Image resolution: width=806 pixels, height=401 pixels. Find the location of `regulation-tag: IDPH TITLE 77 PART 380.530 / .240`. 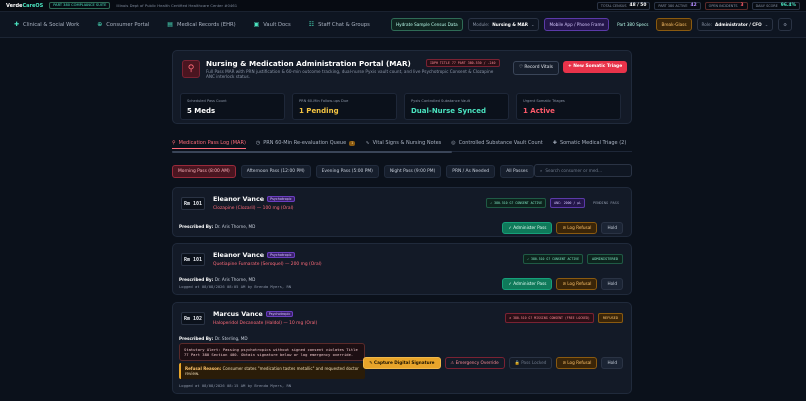

regulation-tag: IDPH TITLE 77 PART 380.530 / .240 is located at coordinates (463, 63).